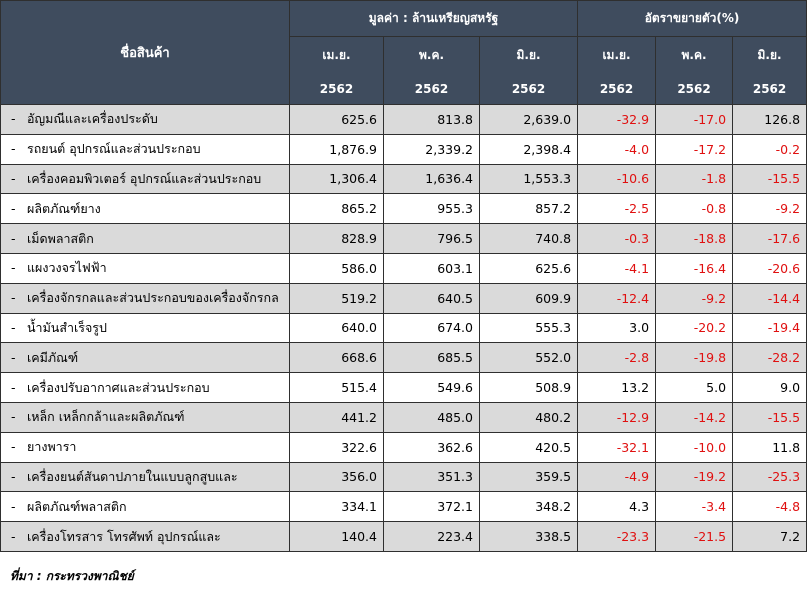 The image size is (807, 591). What do you see at coordinates (769, 149) in the screenshot?
I see `growth-jun-cell: -0.2` at bounding box center [769, 149].